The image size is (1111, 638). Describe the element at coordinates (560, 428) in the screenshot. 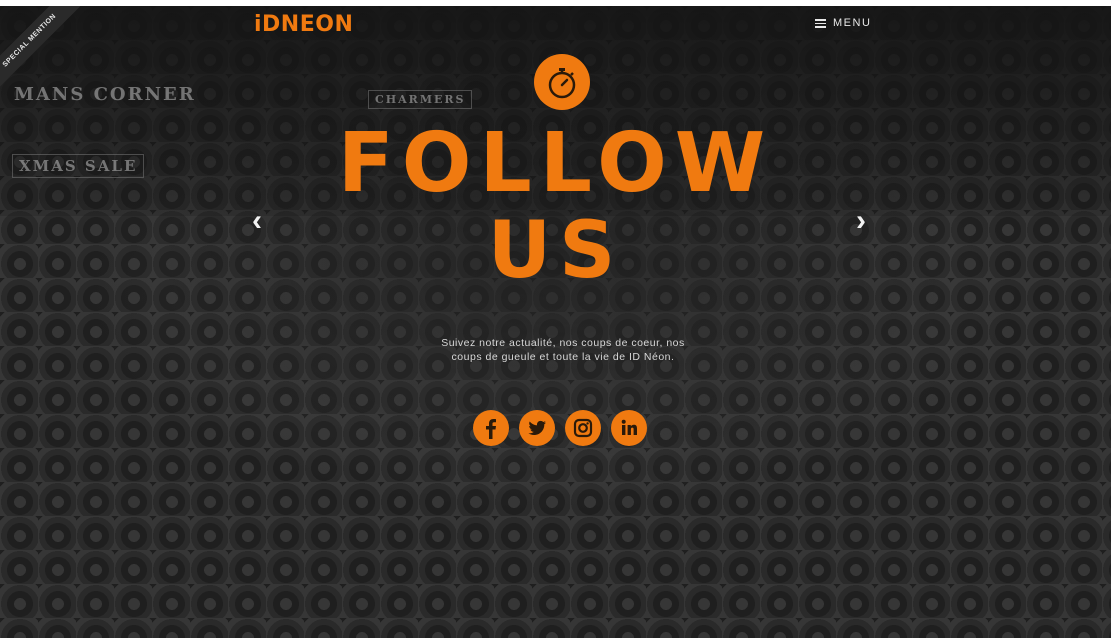

I see `social-links` at that location.